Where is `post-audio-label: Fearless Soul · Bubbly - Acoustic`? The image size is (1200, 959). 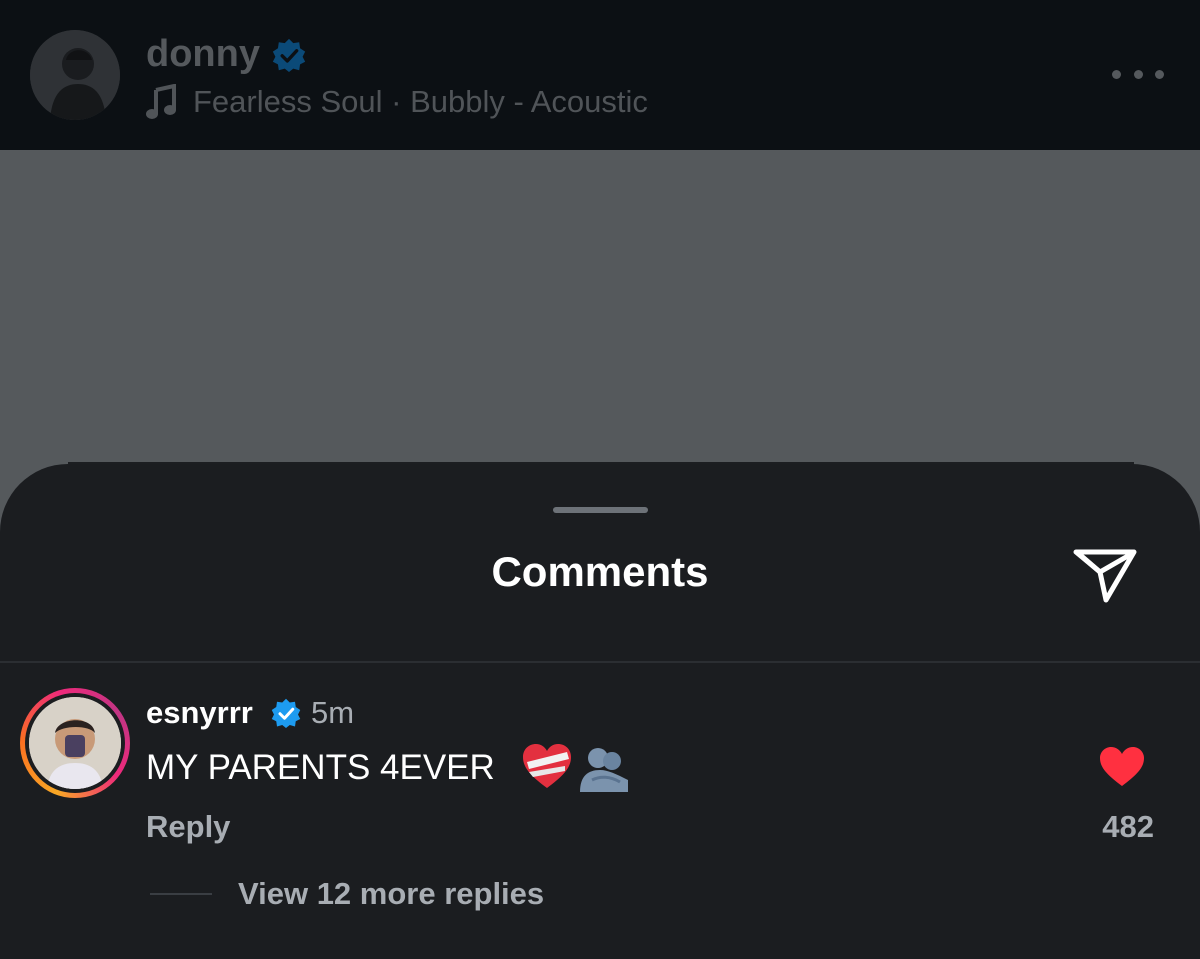 post-audio-label: Fearless Soul · Bubbly - Acoustic is located at coordinates (420, 102).